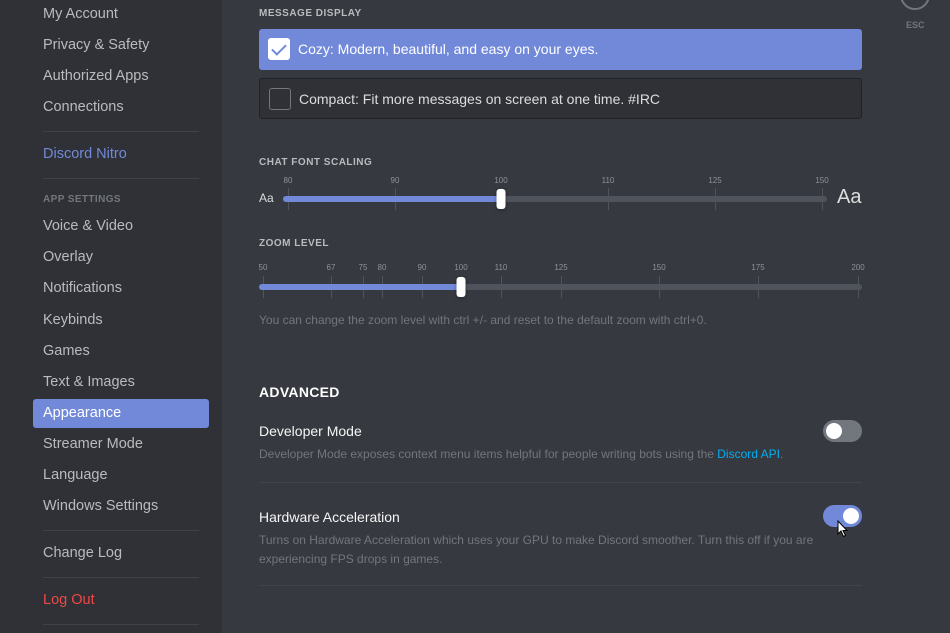 This screenshot has width=950, height=633. What do you see at coordinates (781, 454) in the screenshot?
I see `developer-mode-desc-suffix: .` at bounding box center [781, 454].